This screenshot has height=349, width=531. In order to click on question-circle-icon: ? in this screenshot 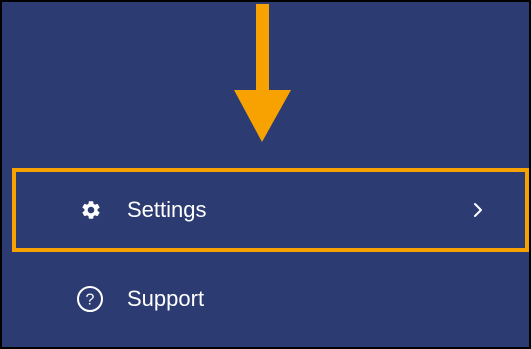, I will do `click(90, 299)`.